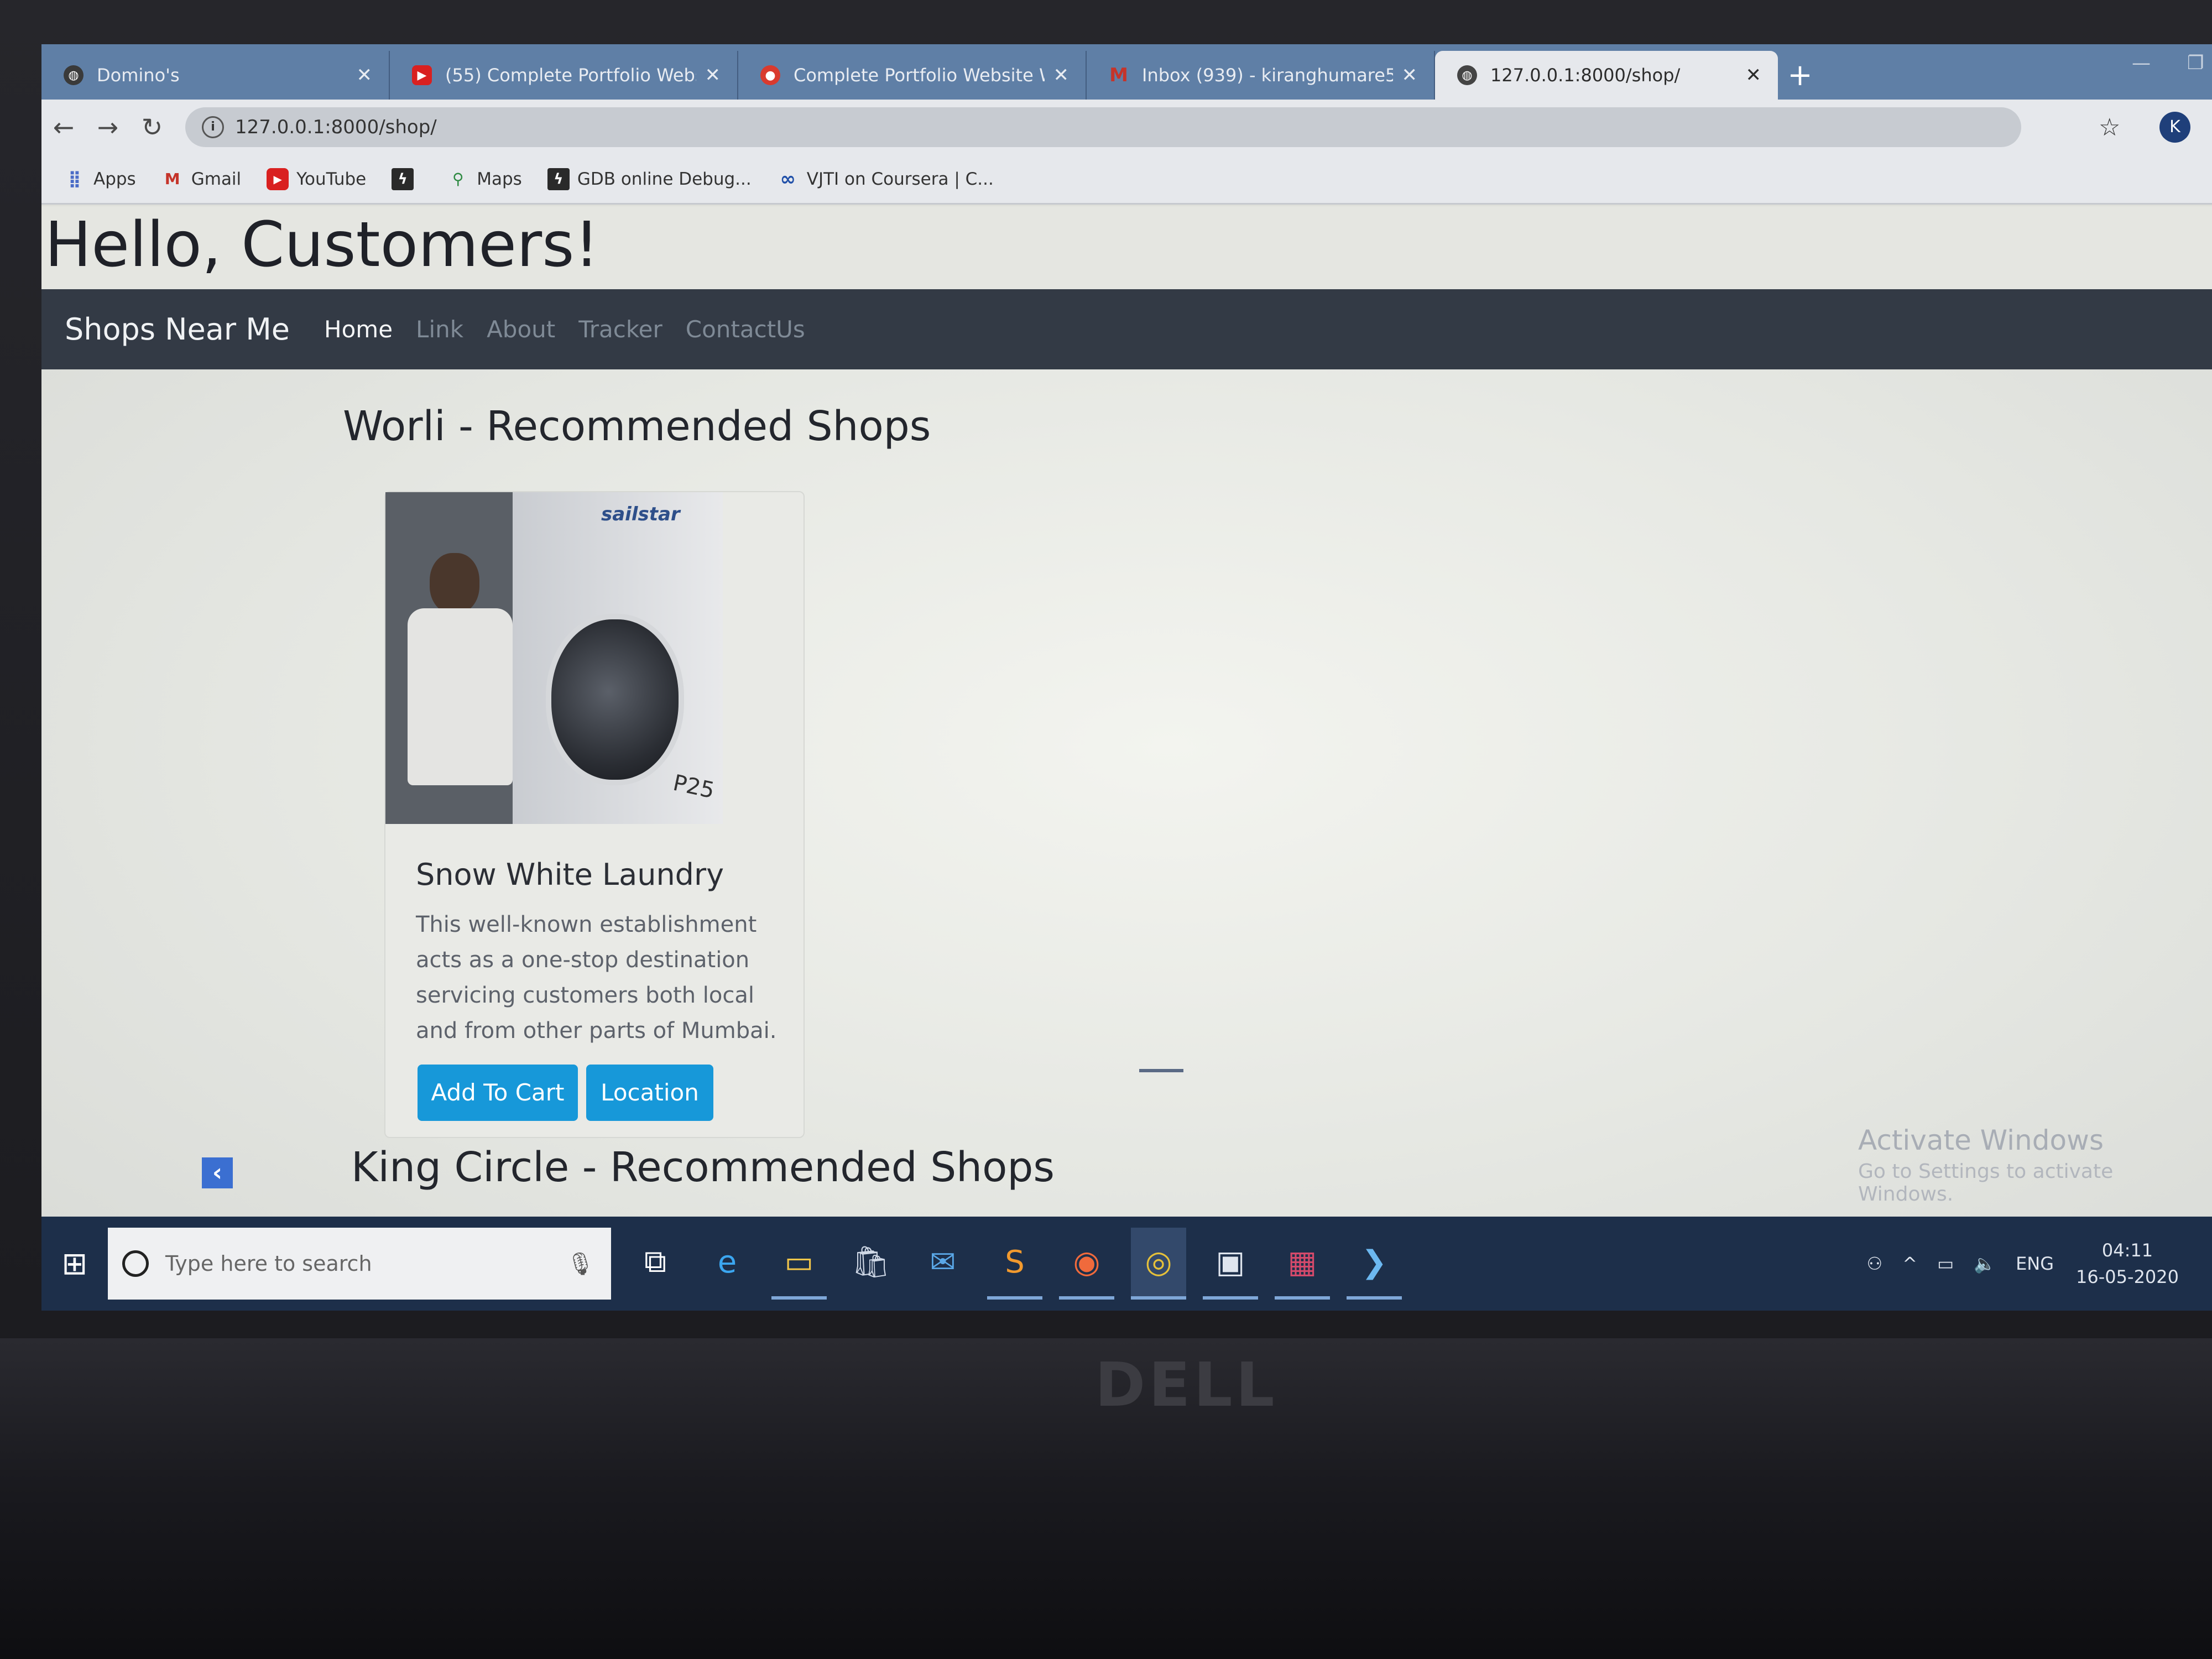 Image resolution: width=2212 pixels, height=1659 pixels. What do you see at coordinates (2035, 1263) in the screenshot?
I see `language-indicator: ENG` at bounding box center [2035, 1263].